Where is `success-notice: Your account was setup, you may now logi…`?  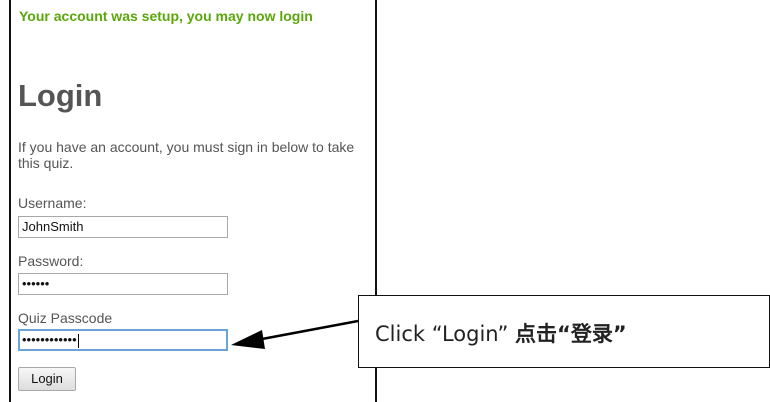
success-notice: Your account was setup, you may now logi… is located at coordinates (166, 16).